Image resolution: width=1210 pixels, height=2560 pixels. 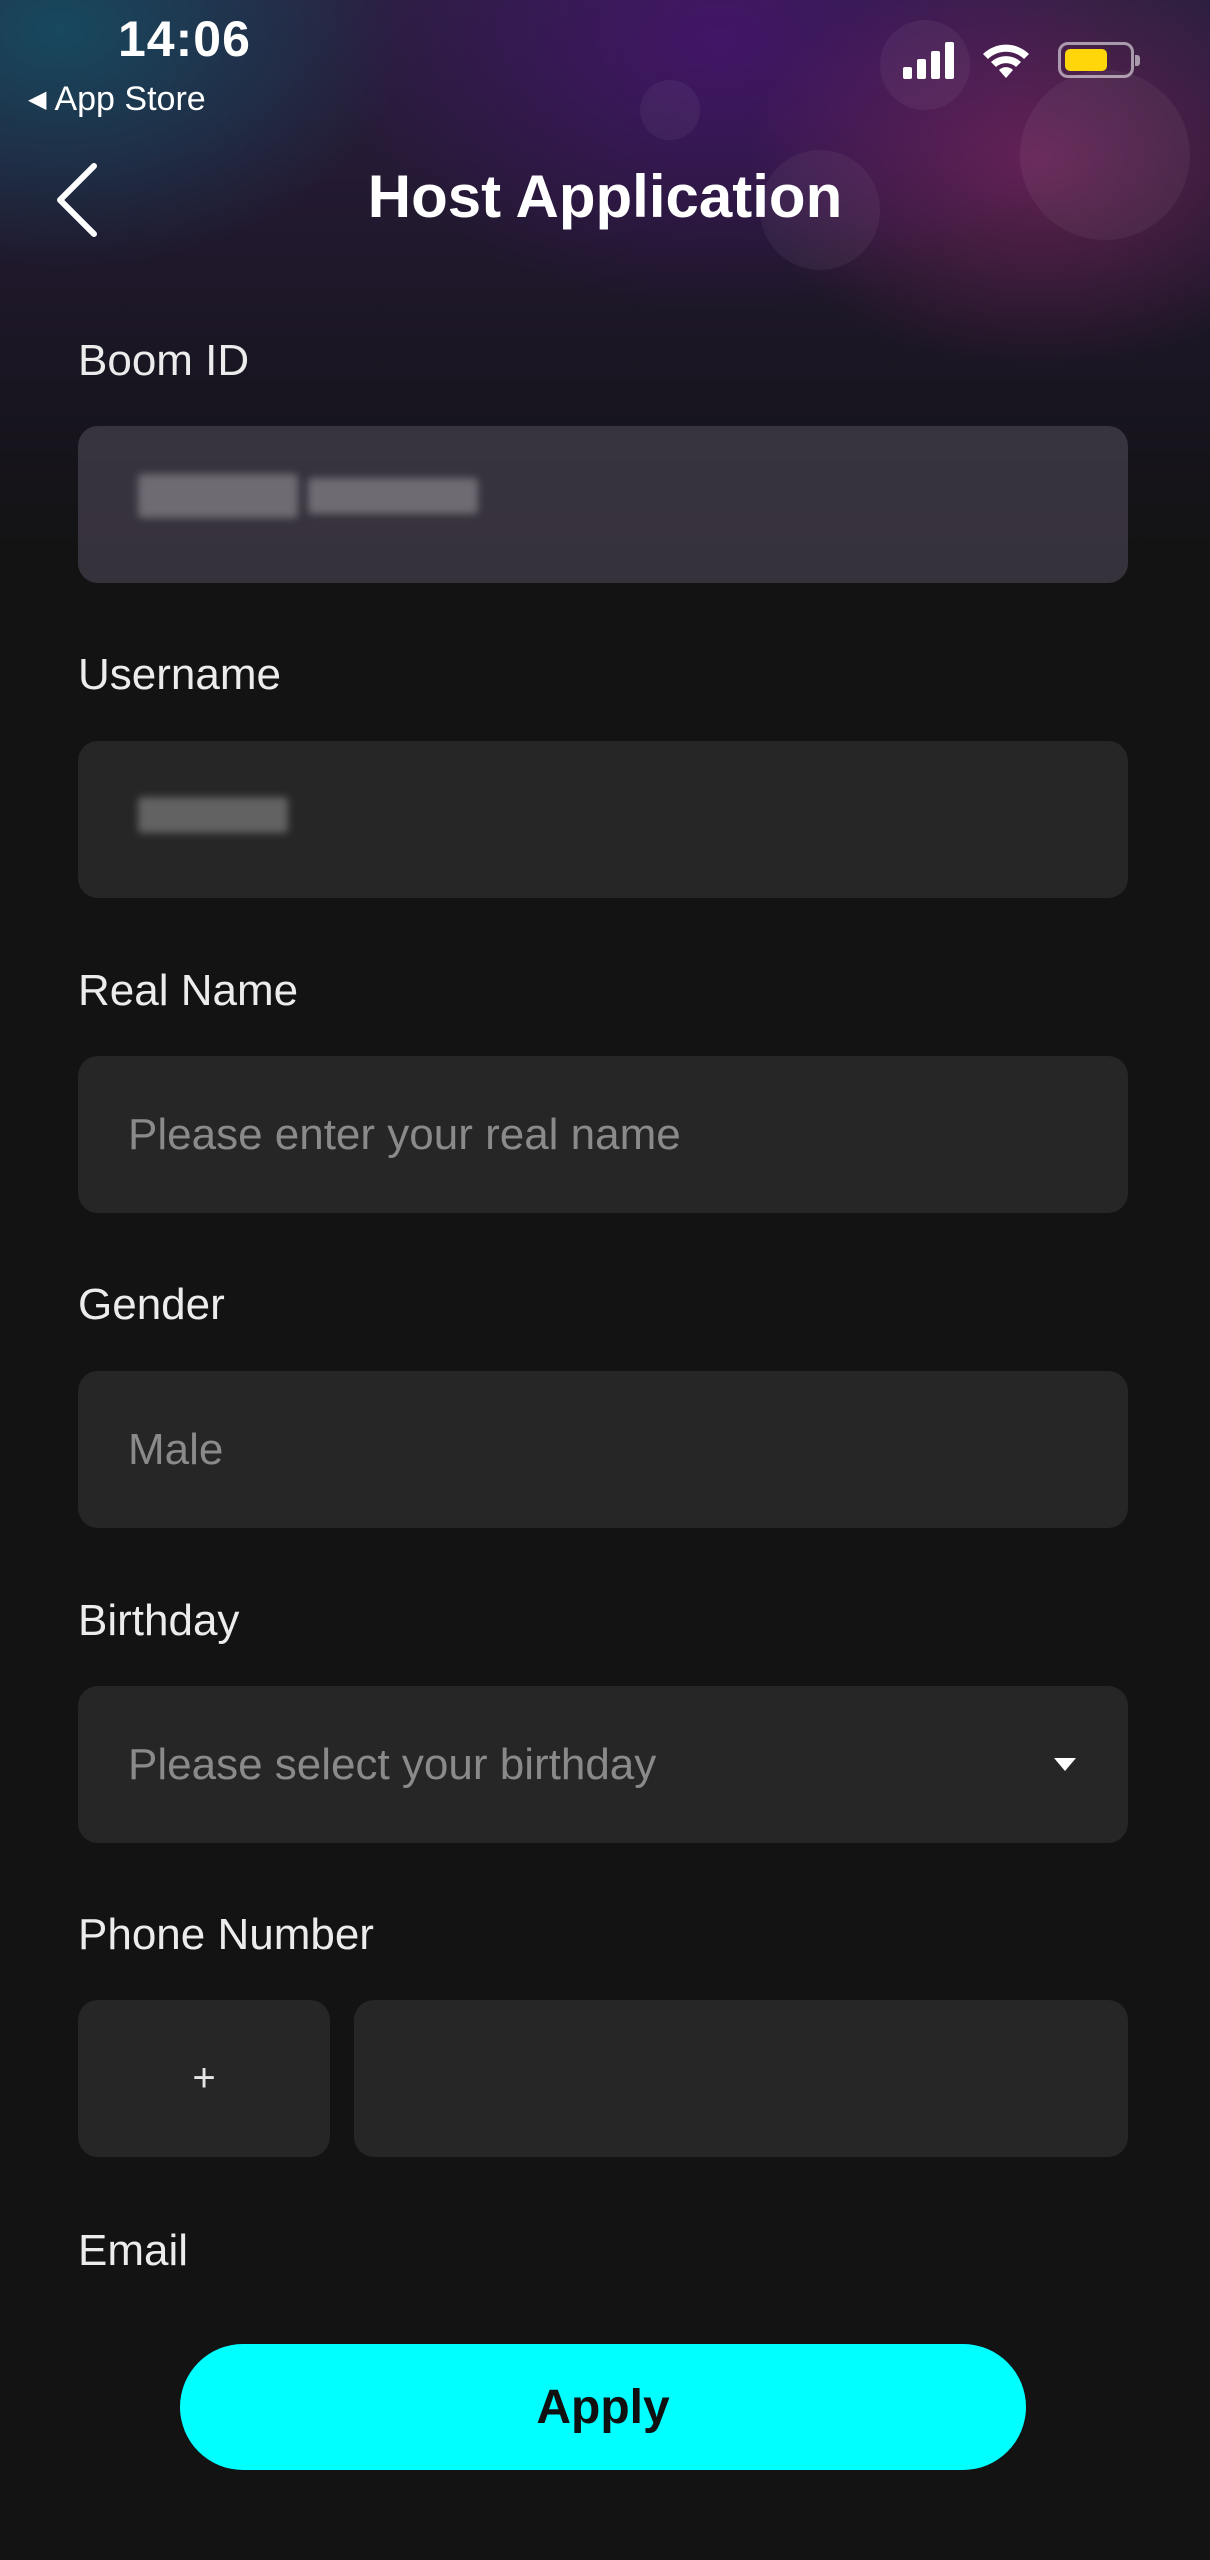 I want to click on apply-button: Apply, so click(x=603, y=2407).